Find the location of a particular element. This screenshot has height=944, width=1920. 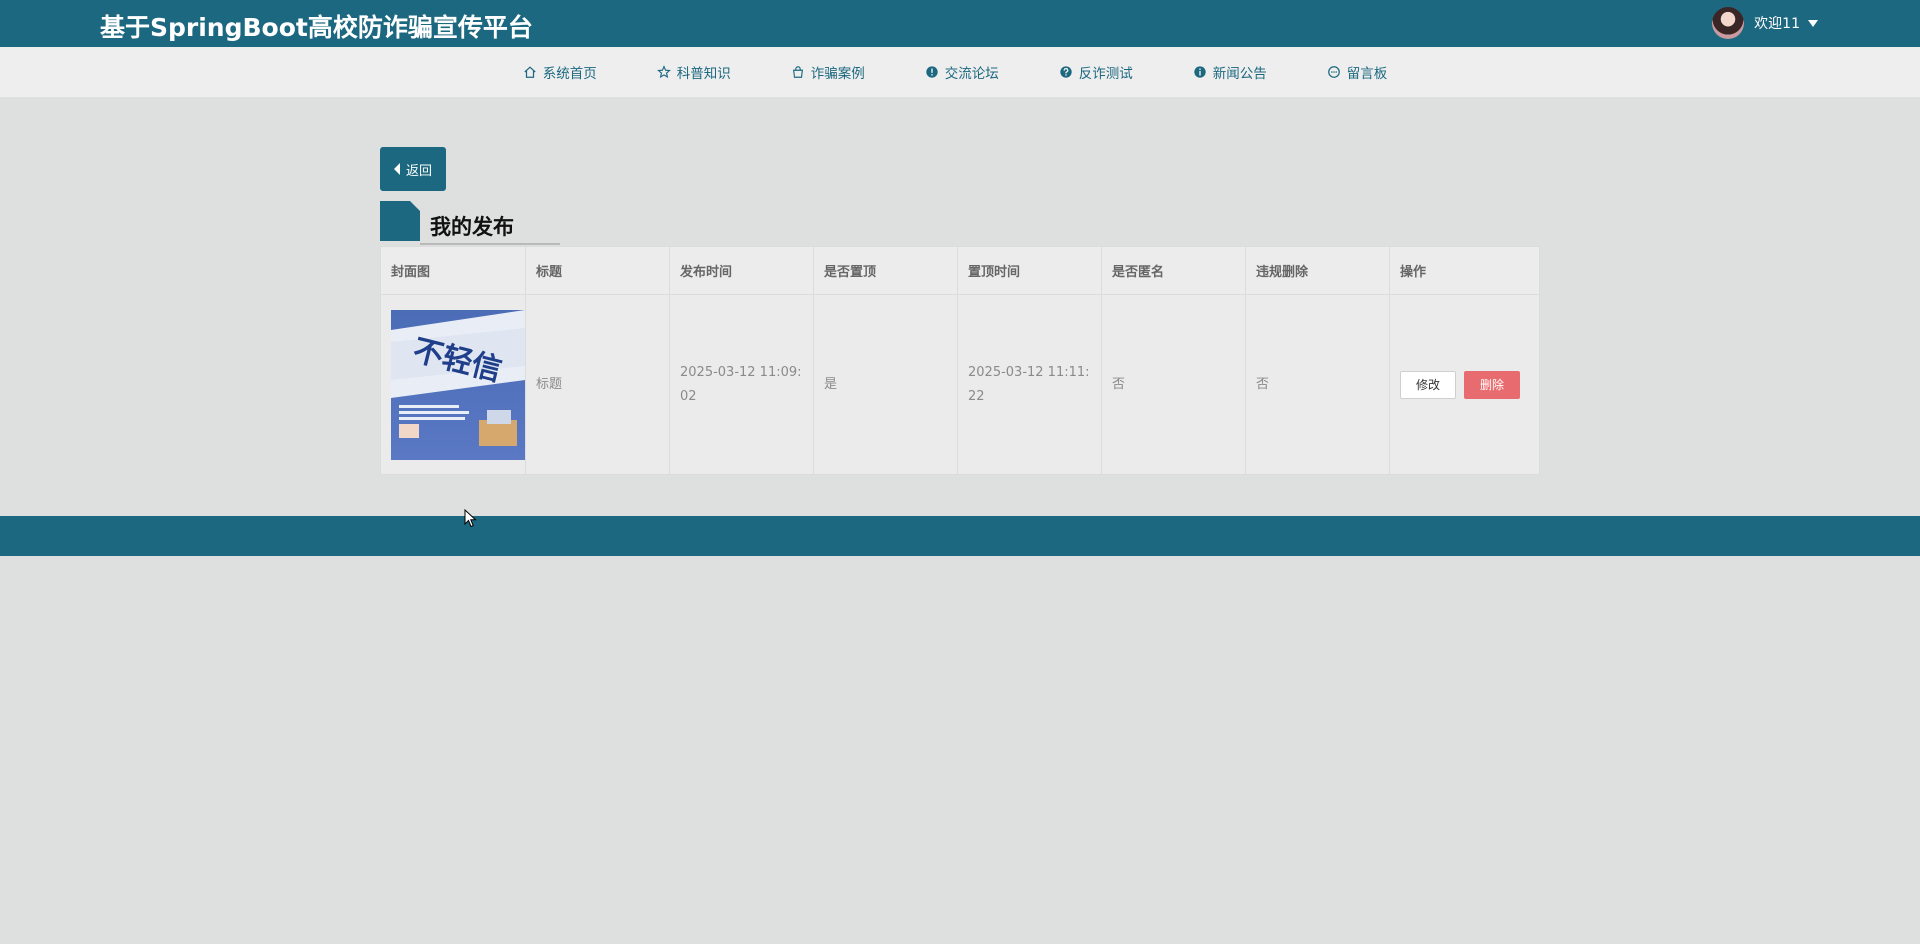

back-button: 返回 is located at coordinates (413, 169).